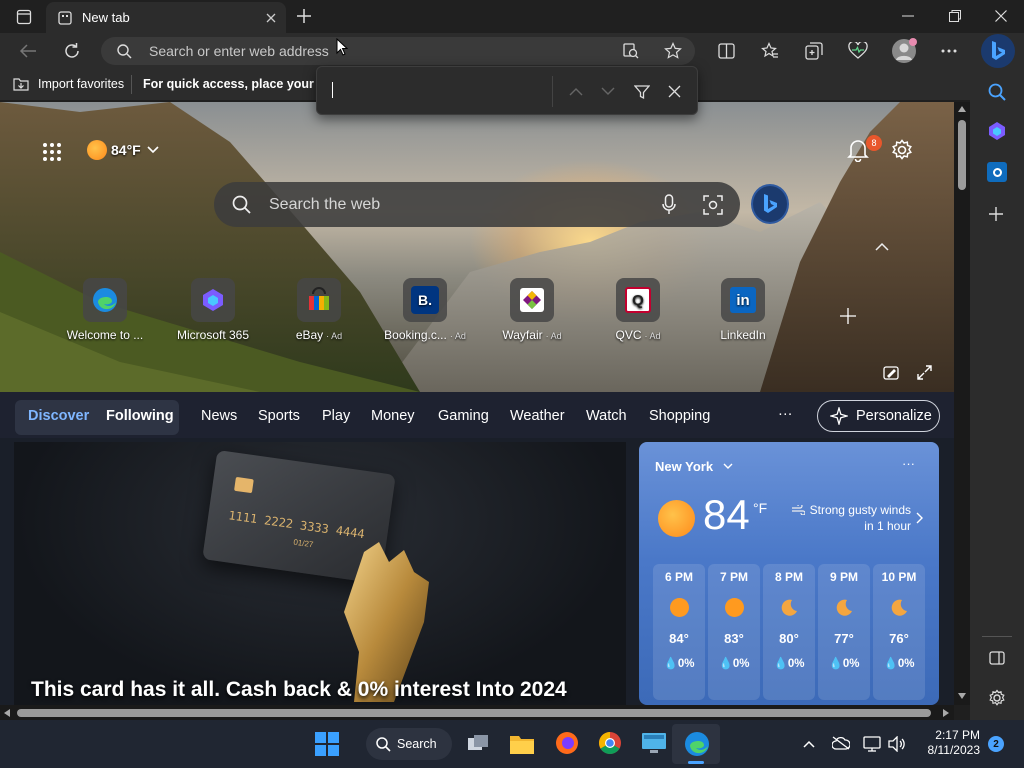  I want to click on firefox-icon, so click(567, 743).